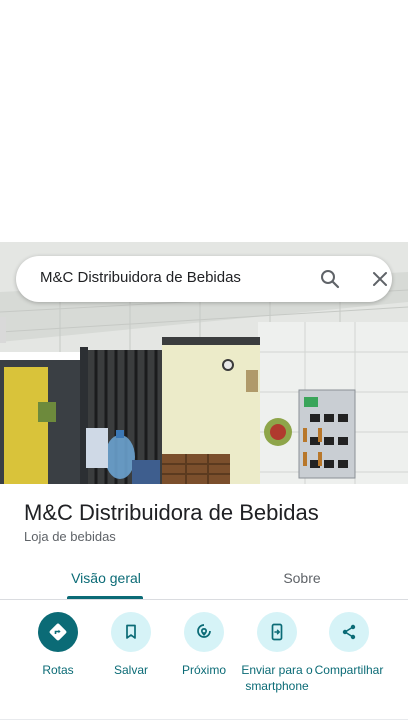  What do you see at coordinates (203, 670) in the screenshot?
I see `nearby-label: Próximo` at bounding box center [203, 670].